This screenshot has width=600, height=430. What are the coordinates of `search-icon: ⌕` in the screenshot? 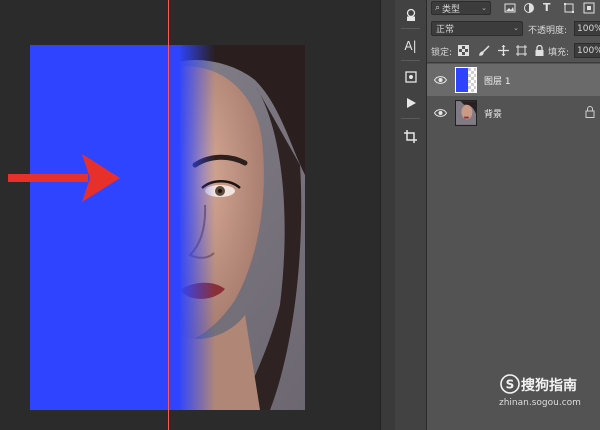 It's located at (438, 8).